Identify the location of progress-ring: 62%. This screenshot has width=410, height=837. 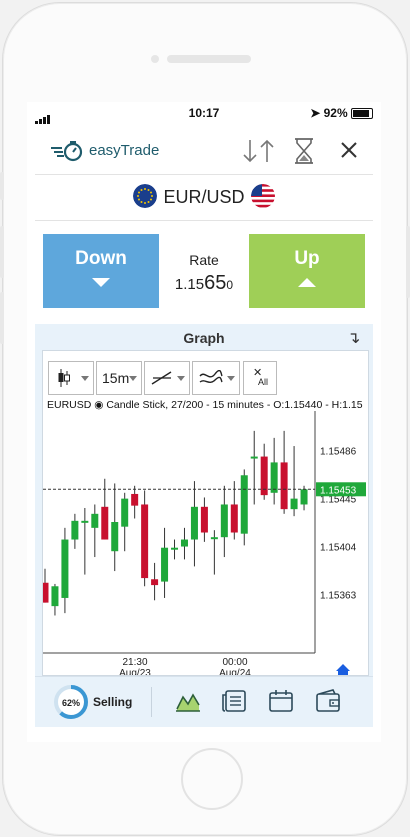
(71, 702).